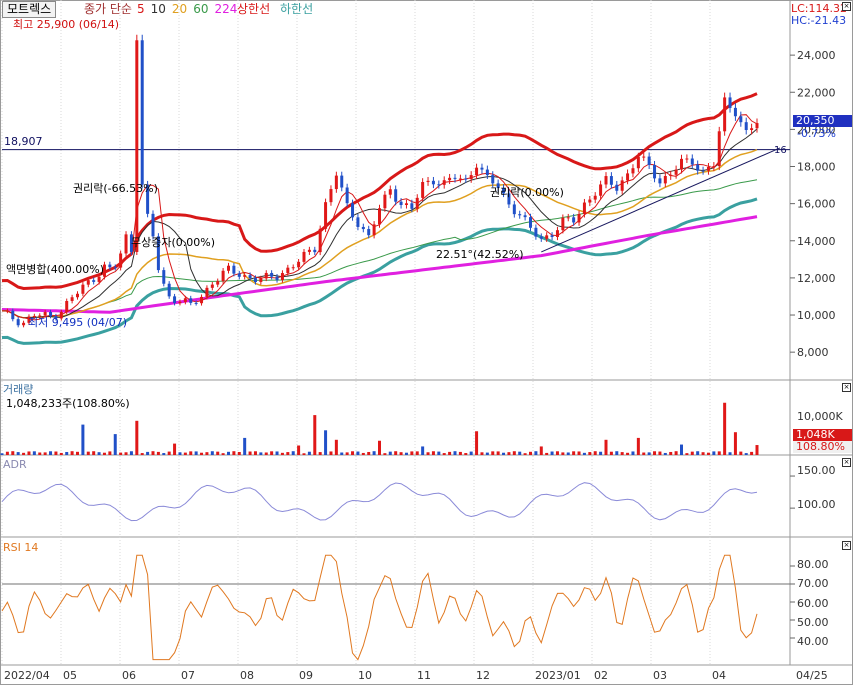 This screenshot has height=685, width=853. What do you see at coordinates (108, 9) in the screenshot?
I see `ma-prefix-label: 종가 단순` at bounding box center [108, 9].